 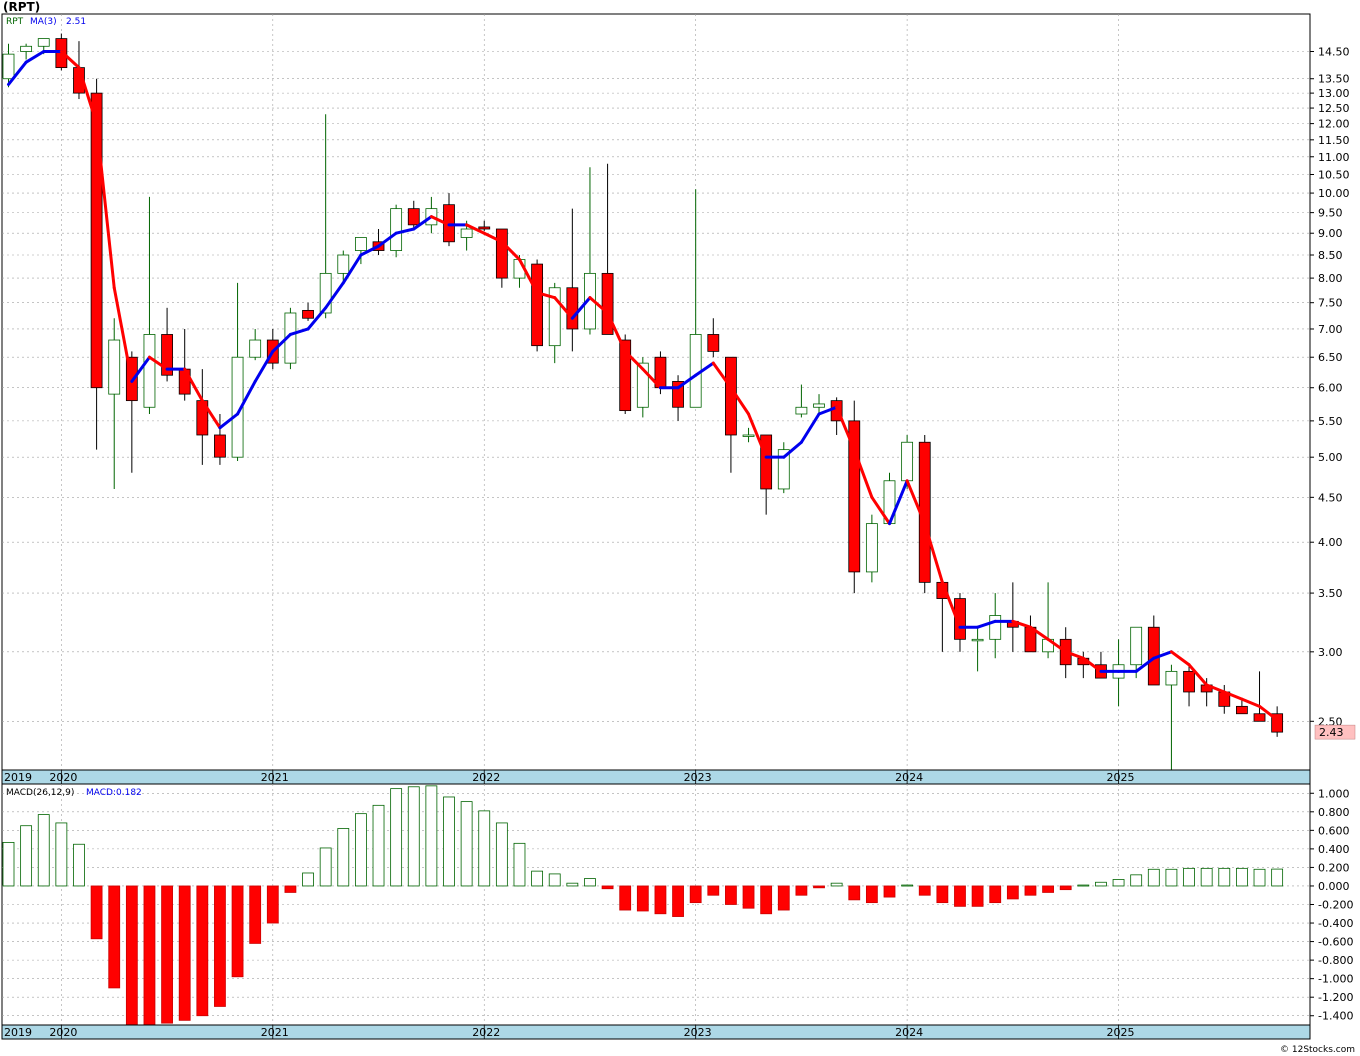 What do you see at coordinates (1334, 849) in the screenshot?
I see `macd-y-tick-label: 0.400` at bounding box center [1334, 849].